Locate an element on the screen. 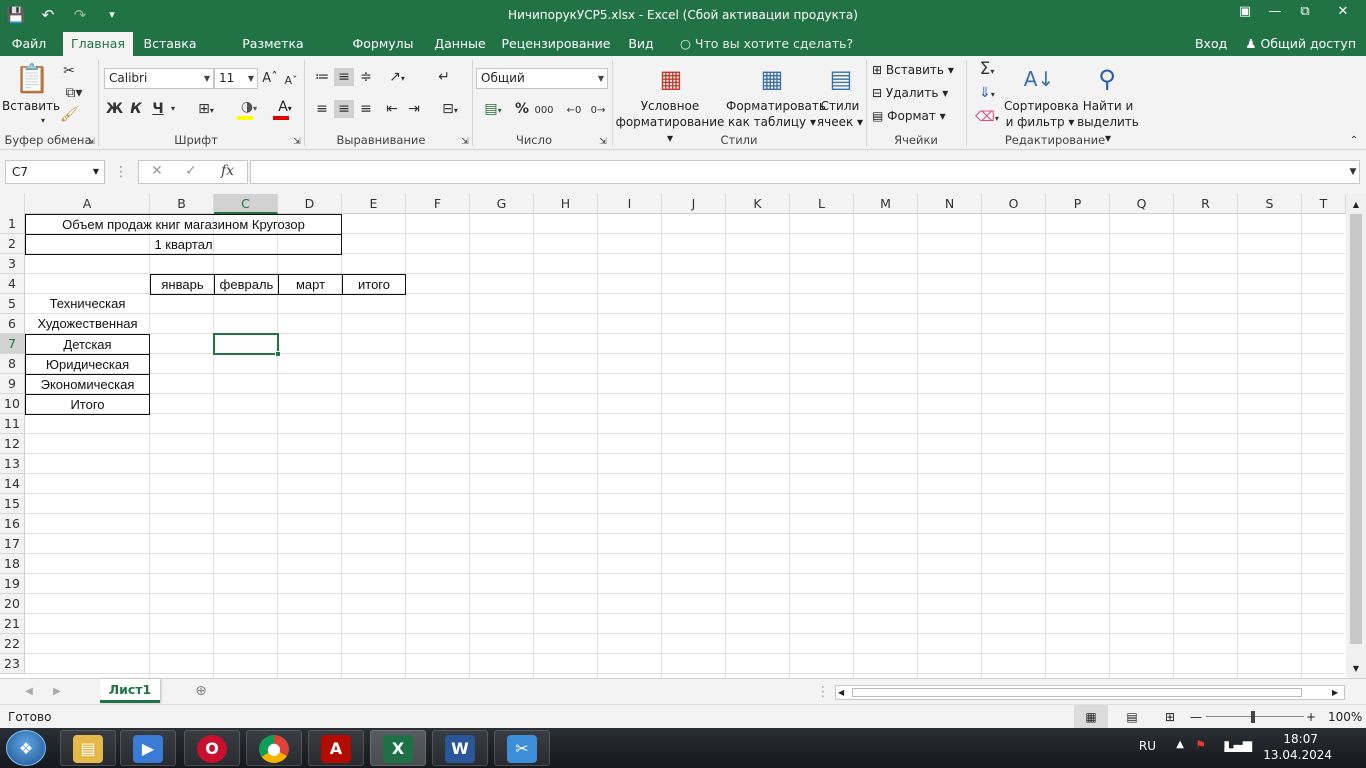 This screenshot has width=1366, height=768. zoom-out-icon: — is located at coordinates (1196, 717).